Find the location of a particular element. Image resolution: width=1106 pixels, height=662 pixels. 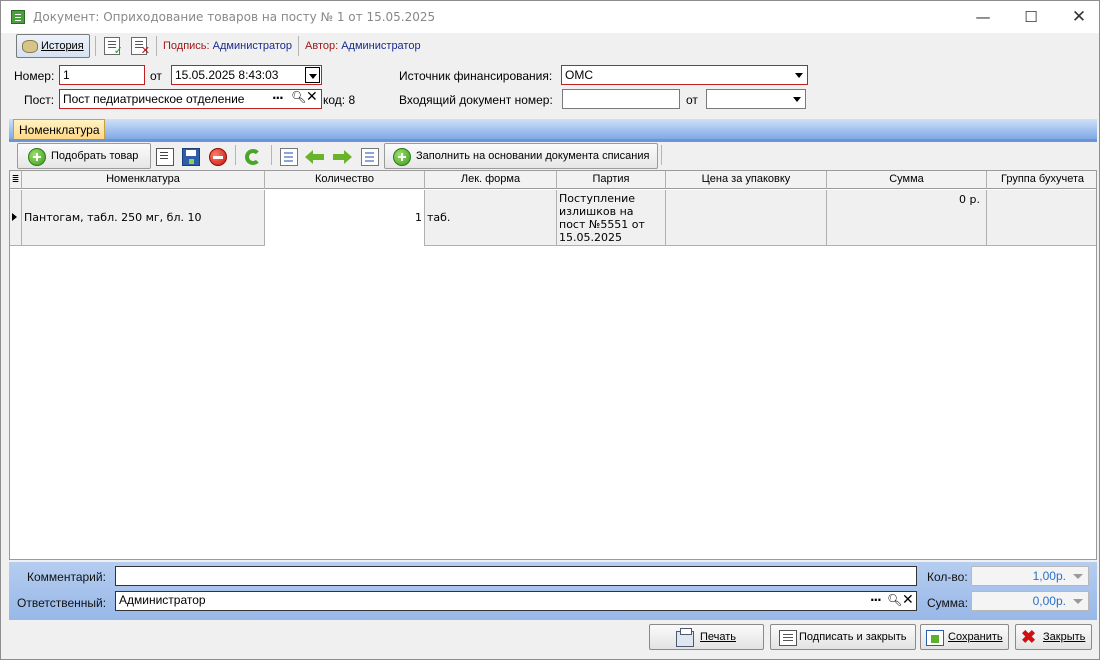

incoming-date-select is located at coordinates (756, 99).